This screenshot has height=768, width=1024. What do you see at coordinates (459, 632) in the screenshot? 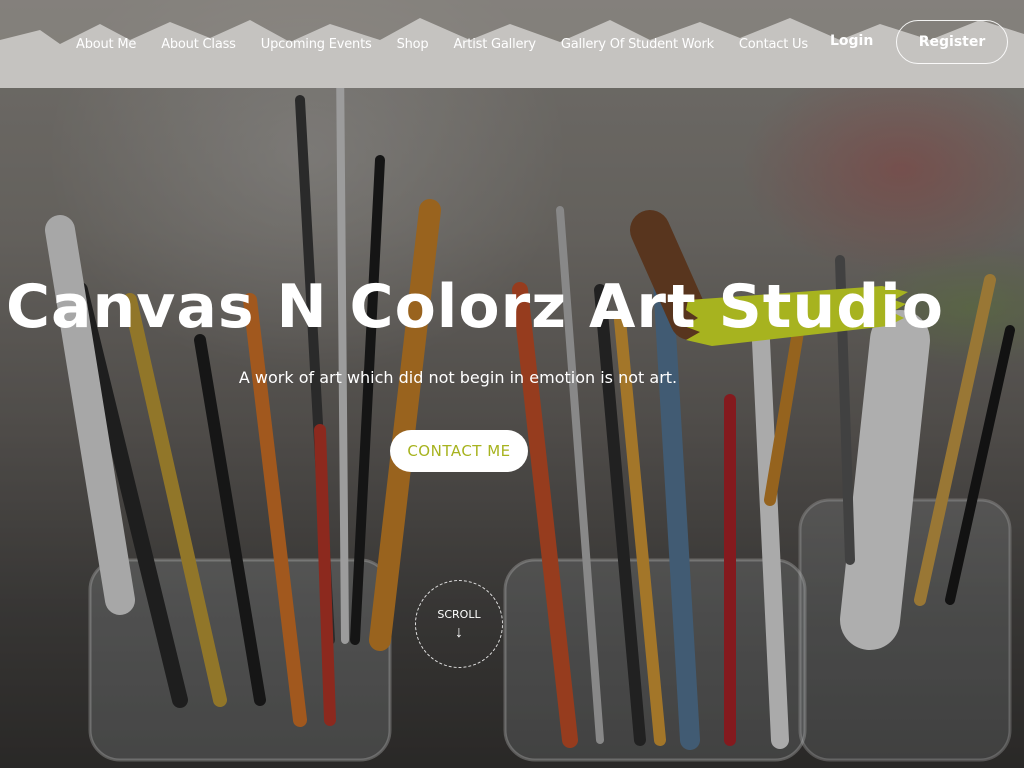
I see `arrow-down-icon: ↓` at bounding box center [459, 632].